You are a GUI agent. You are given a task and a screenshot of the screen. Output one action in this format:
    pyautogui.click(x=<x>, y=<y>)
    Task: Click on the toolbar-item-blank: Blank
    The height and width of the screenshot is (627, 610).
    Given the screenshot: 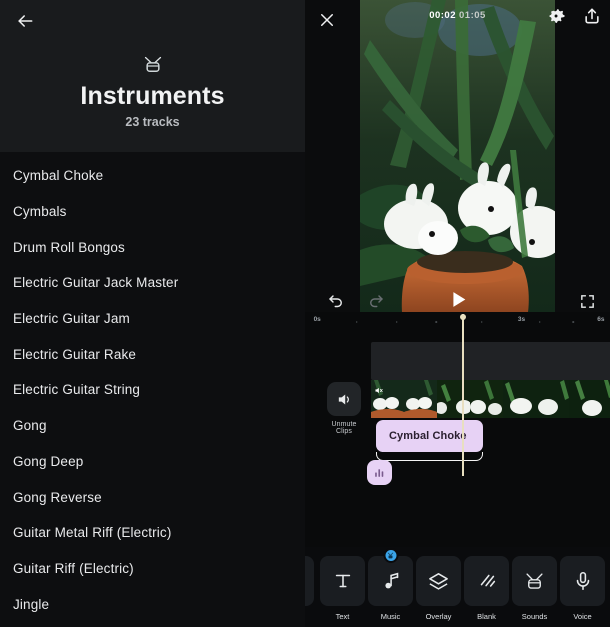 What is the action you would take?
    pyautogui.click(x=486, y=588)
    